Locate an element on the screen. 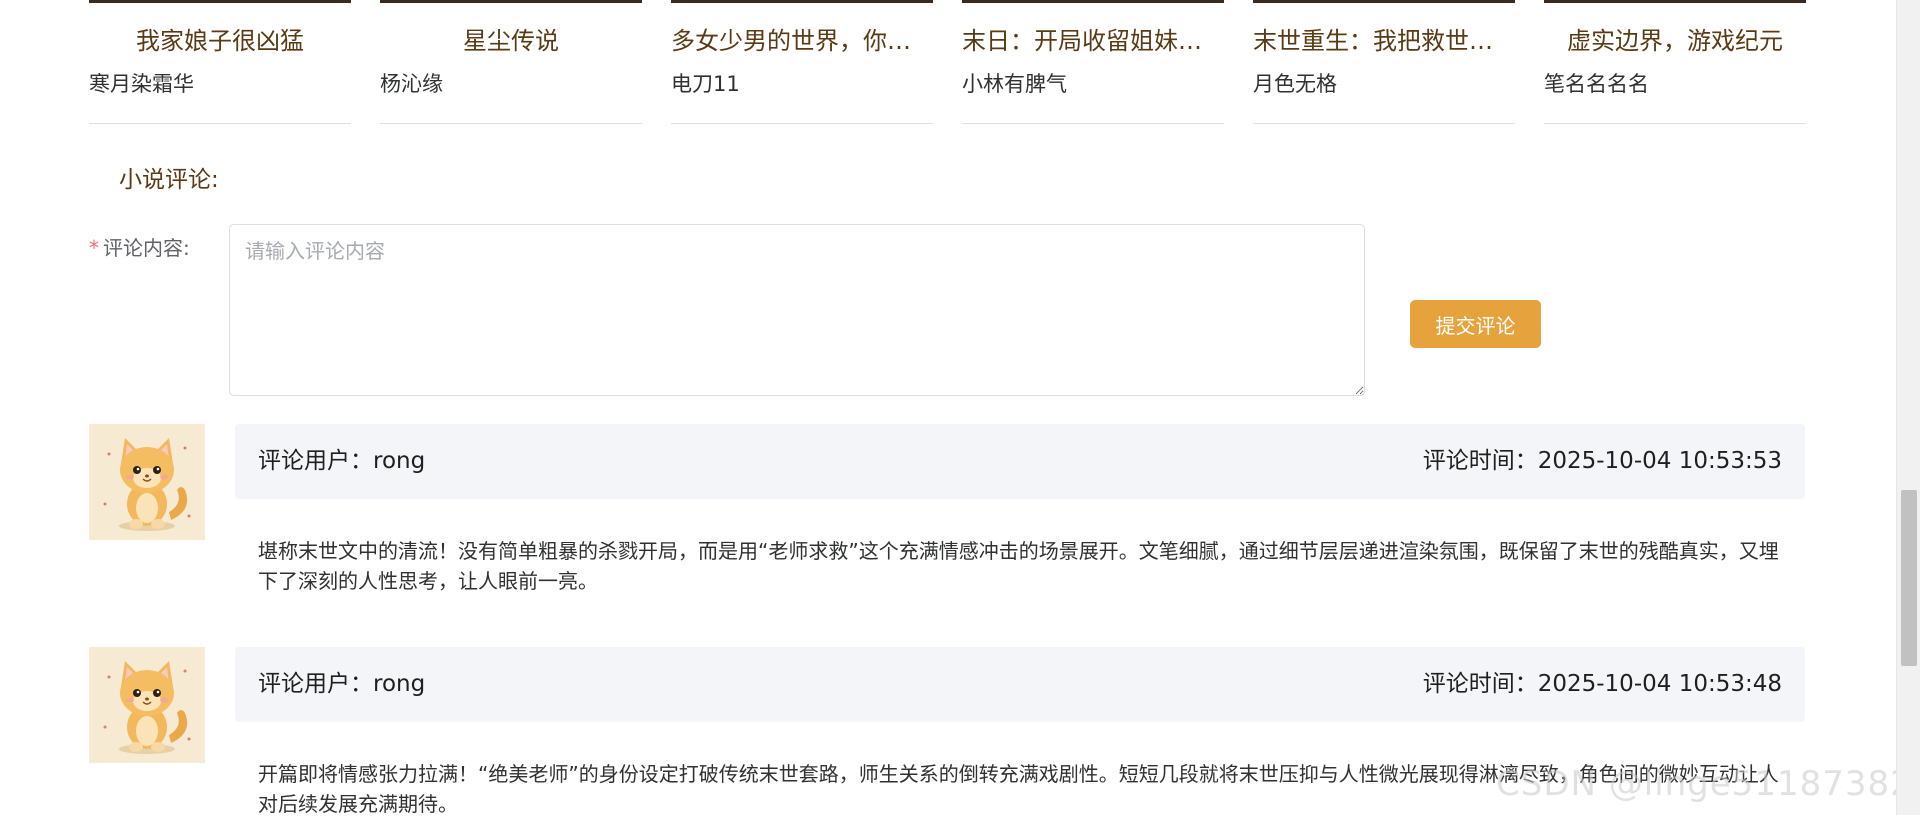 Image resolution: width=1920 pixels, height=819 pixels. novel-card: 多女少男的世界，你和... 电刀11 is located at coordinates (802, 62).